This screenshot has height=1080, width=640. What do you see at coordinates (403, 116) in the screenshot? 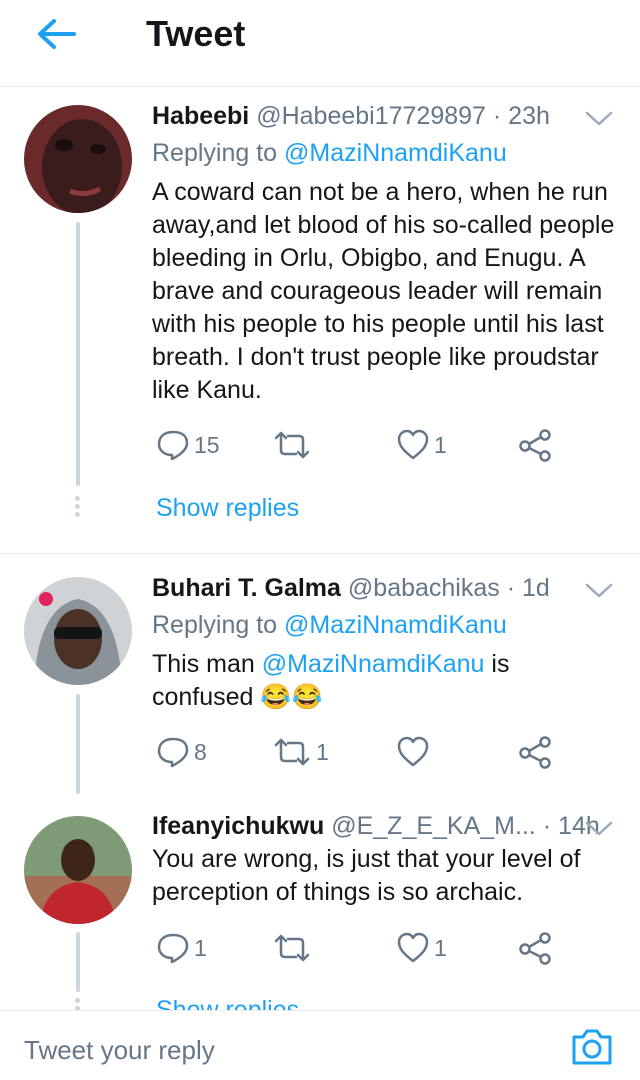
I see `handle-and-time: @Habeebi17729897 · 23h` at bounding box center [403, 116].